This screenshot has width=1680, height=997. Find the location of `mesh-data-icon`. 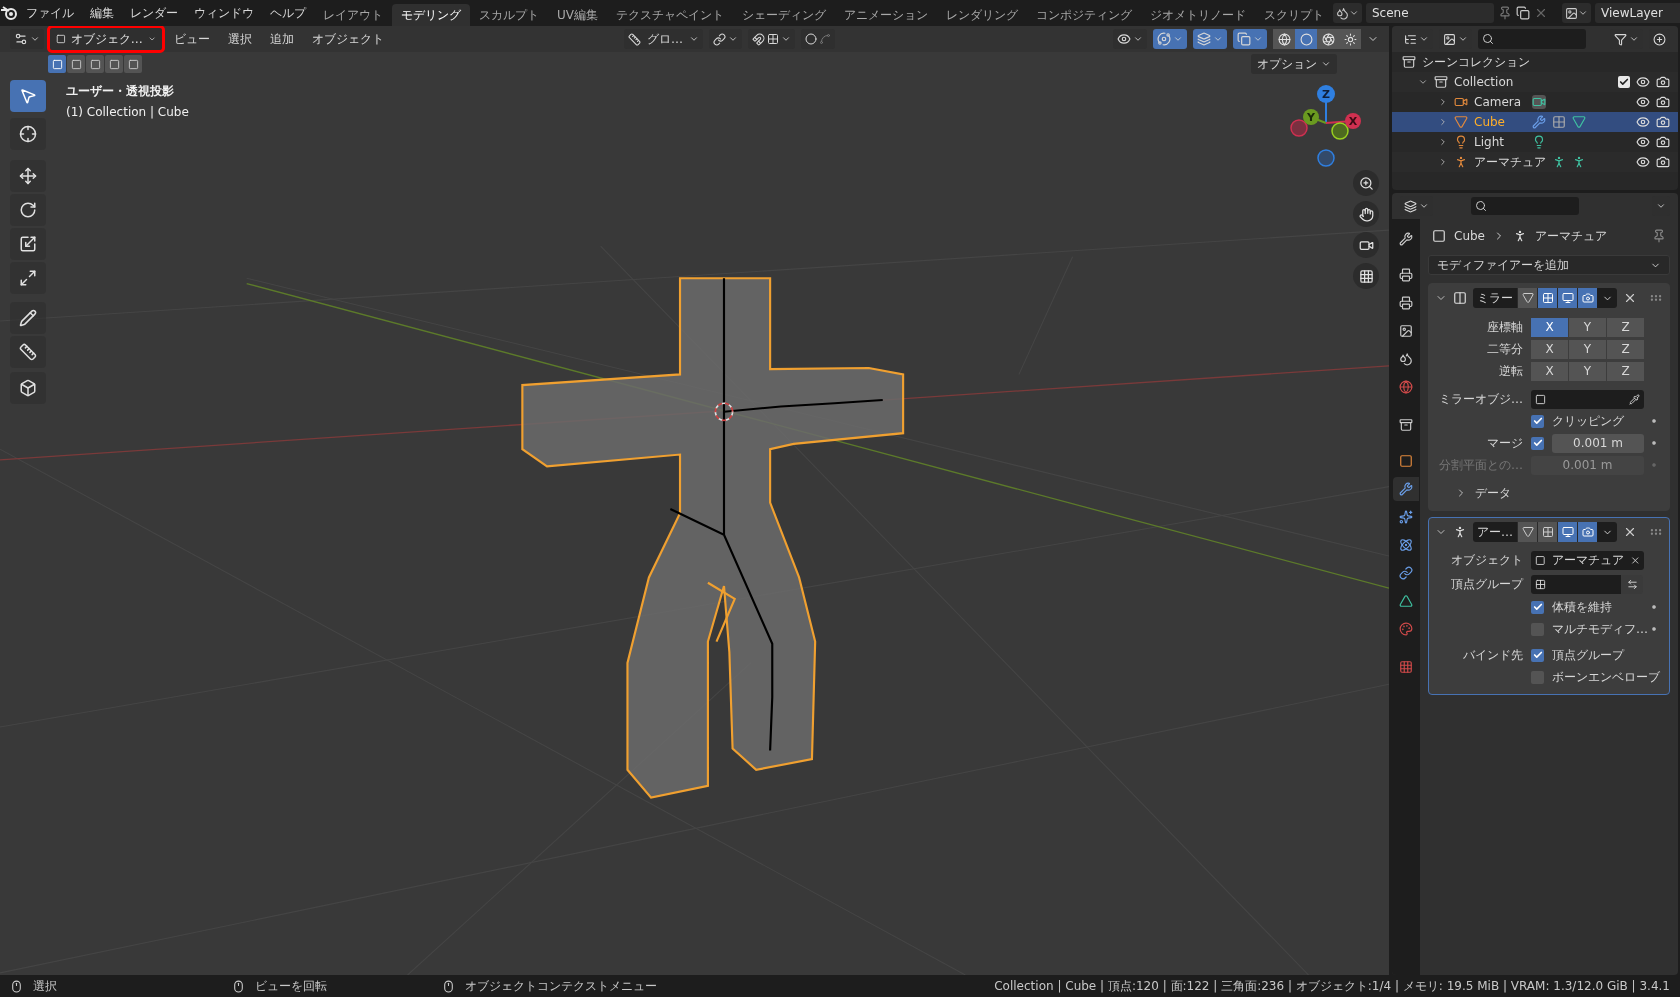

mesh-data-icon is located at coordinates (1579, 122).